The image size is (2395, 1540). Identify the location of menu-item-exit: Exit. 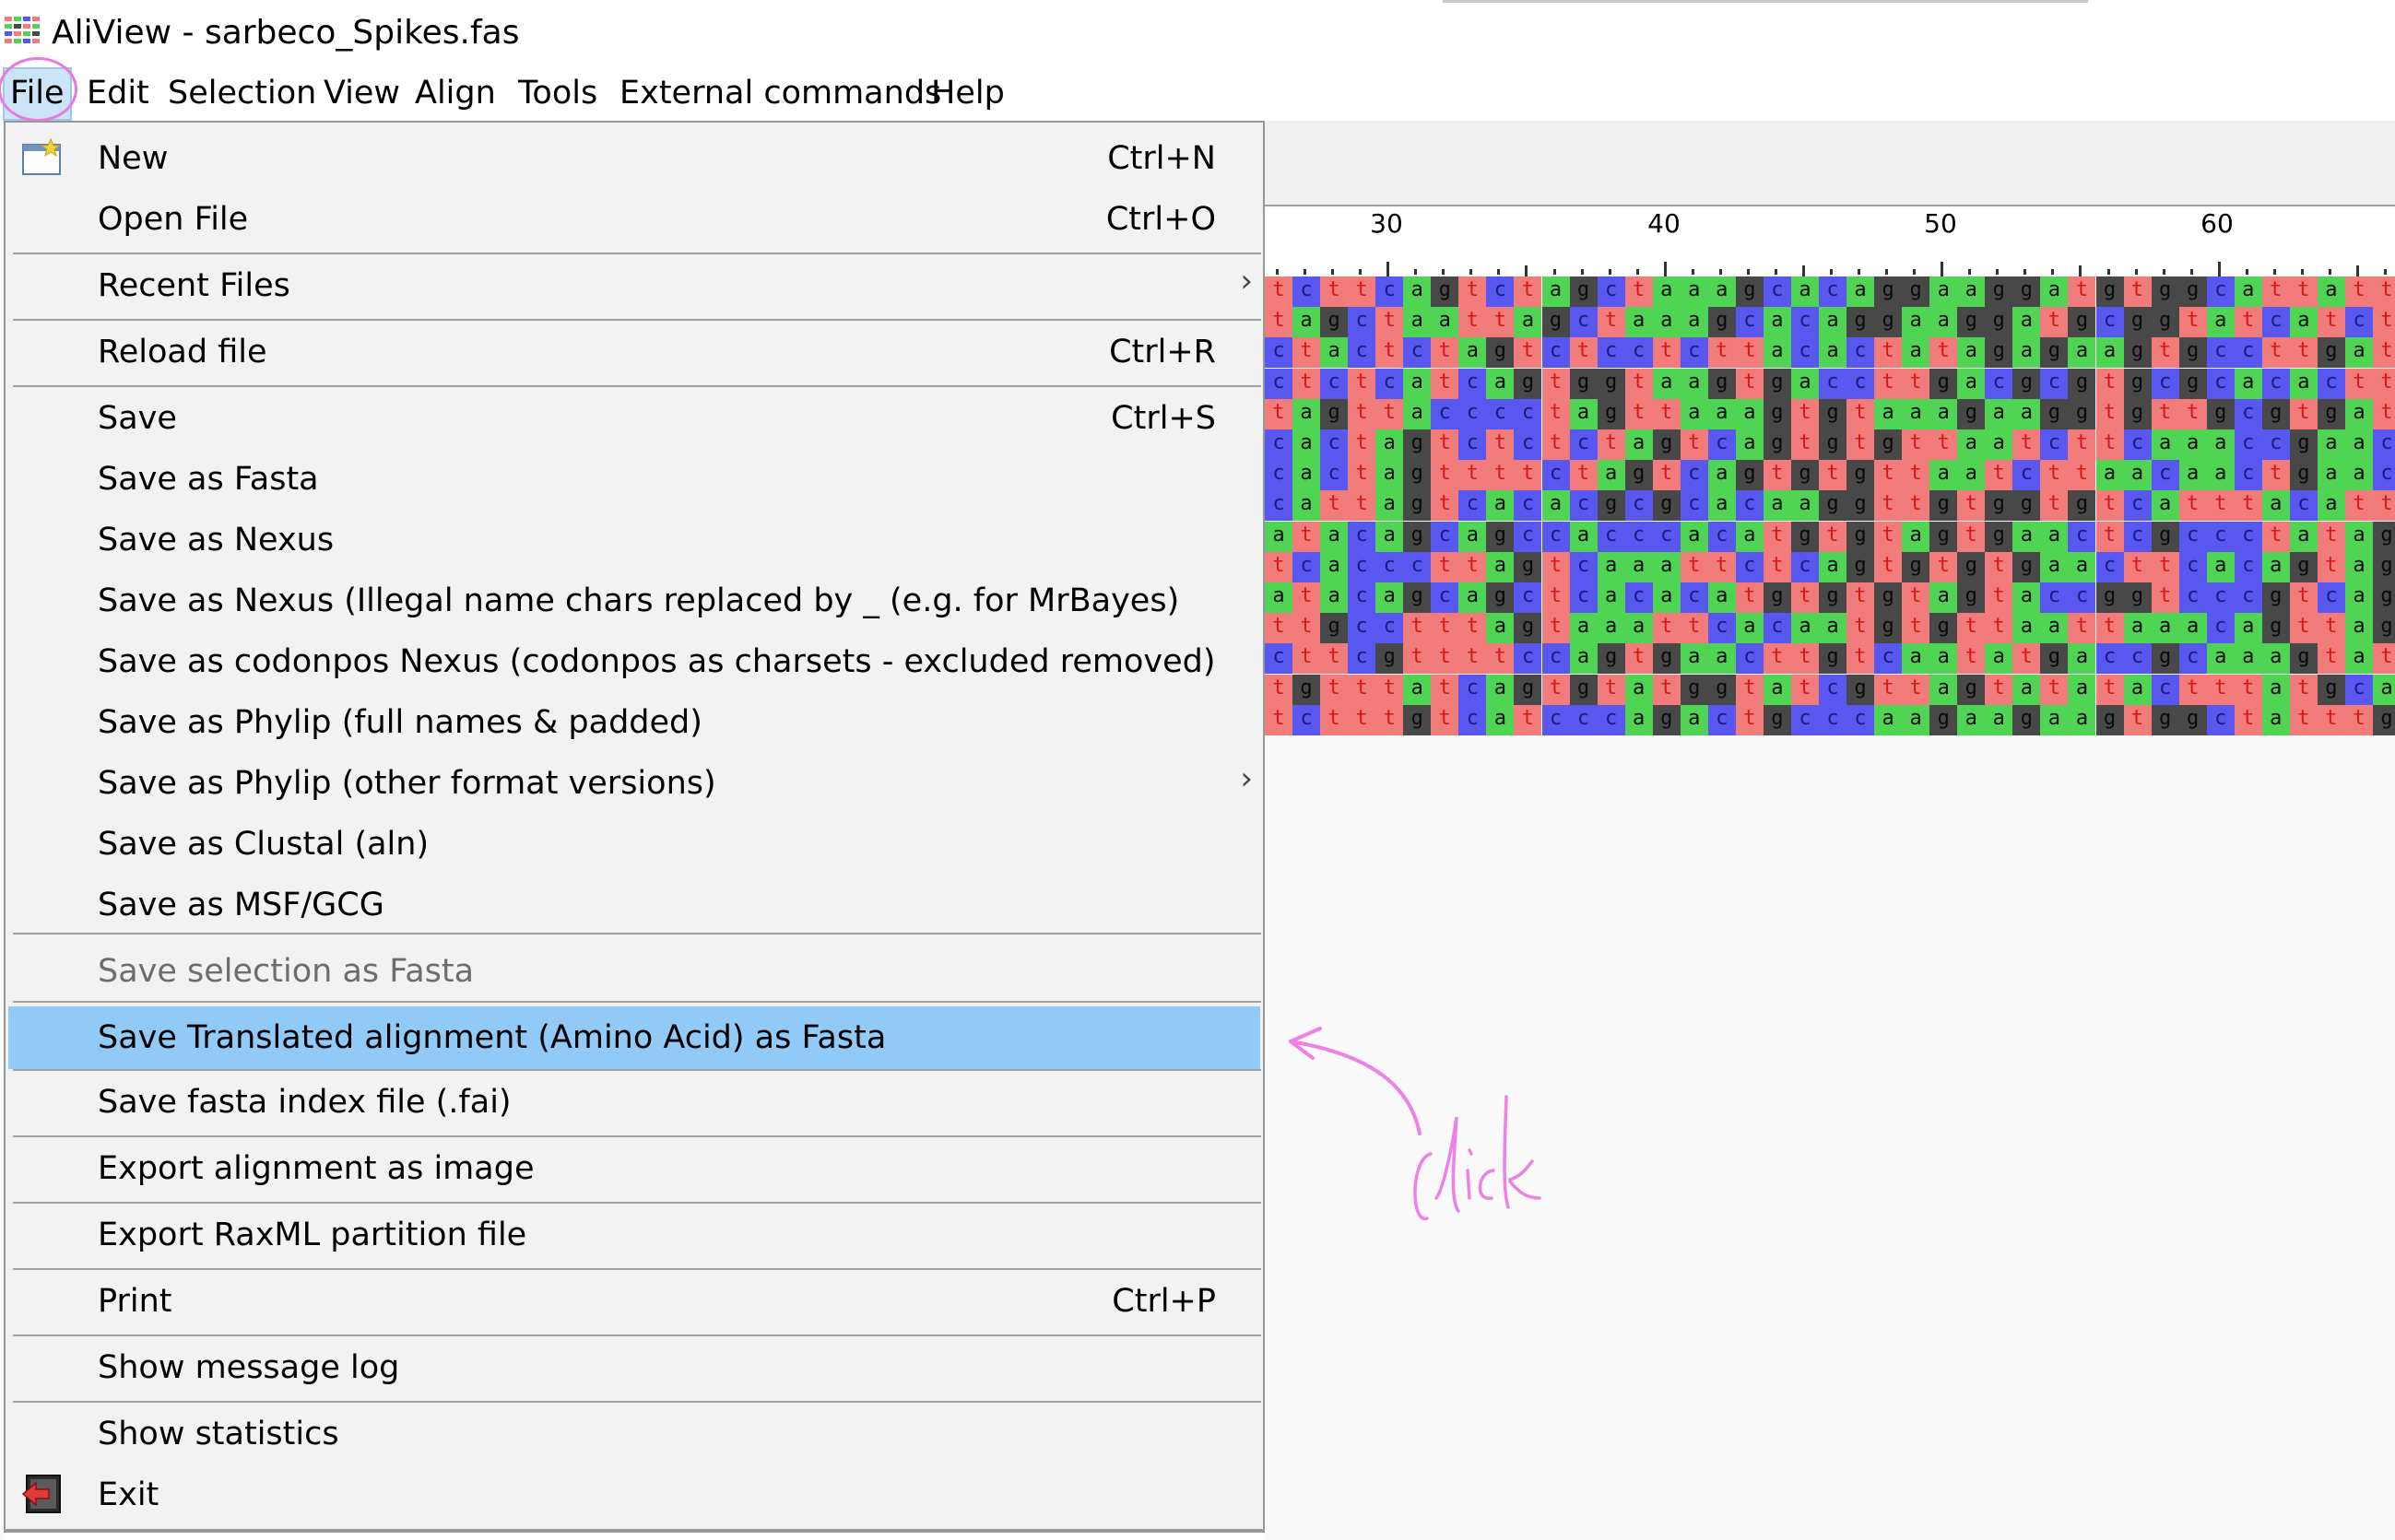
(634, 1494).